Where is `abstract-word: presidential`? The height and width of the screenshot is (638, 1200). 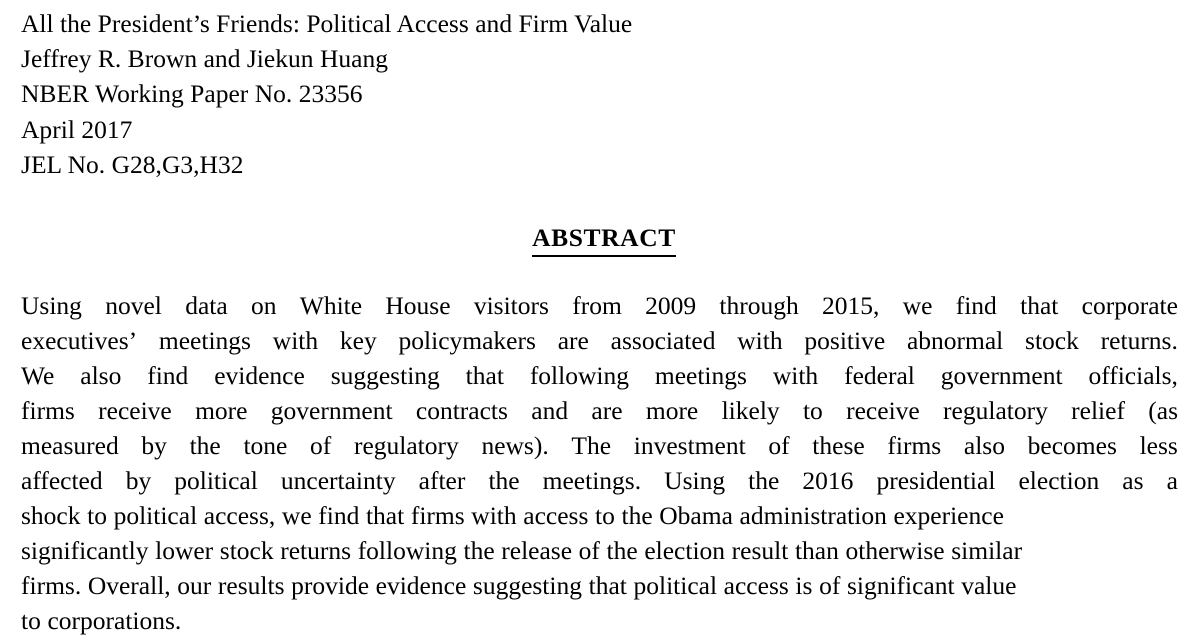 abstract-word: presidential is located at coordinates (936, 481).